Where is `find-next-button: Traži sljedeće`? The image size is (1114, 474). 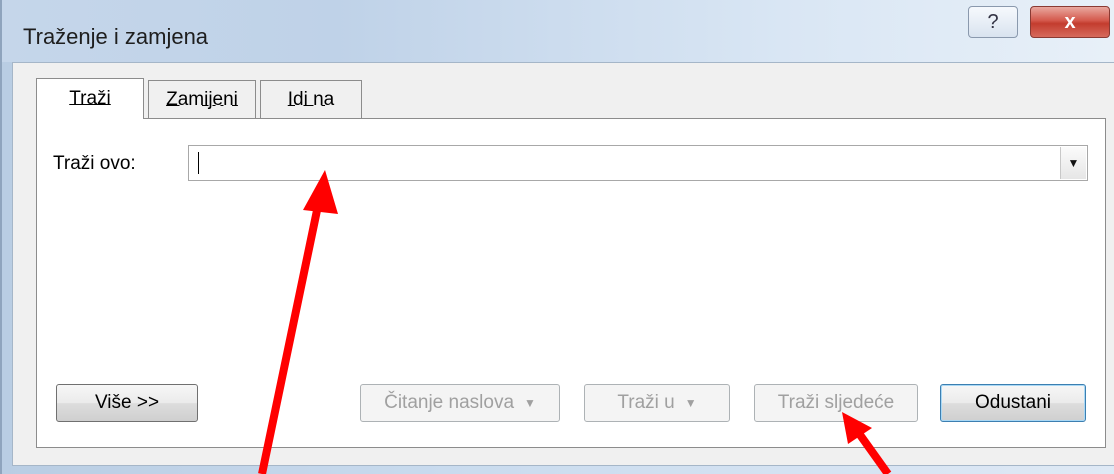 find-next-button: Traži sljedeće is located at coordinates (836, 403).